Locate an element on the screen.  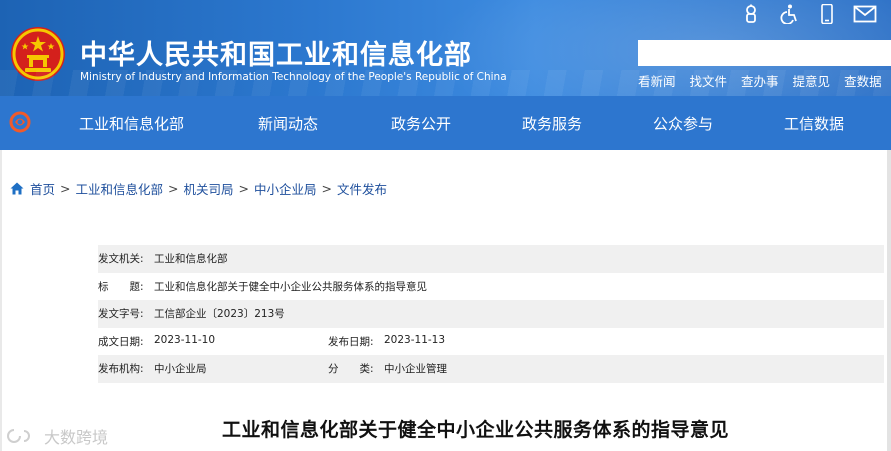
search-input is located at coordinates (764, 53).